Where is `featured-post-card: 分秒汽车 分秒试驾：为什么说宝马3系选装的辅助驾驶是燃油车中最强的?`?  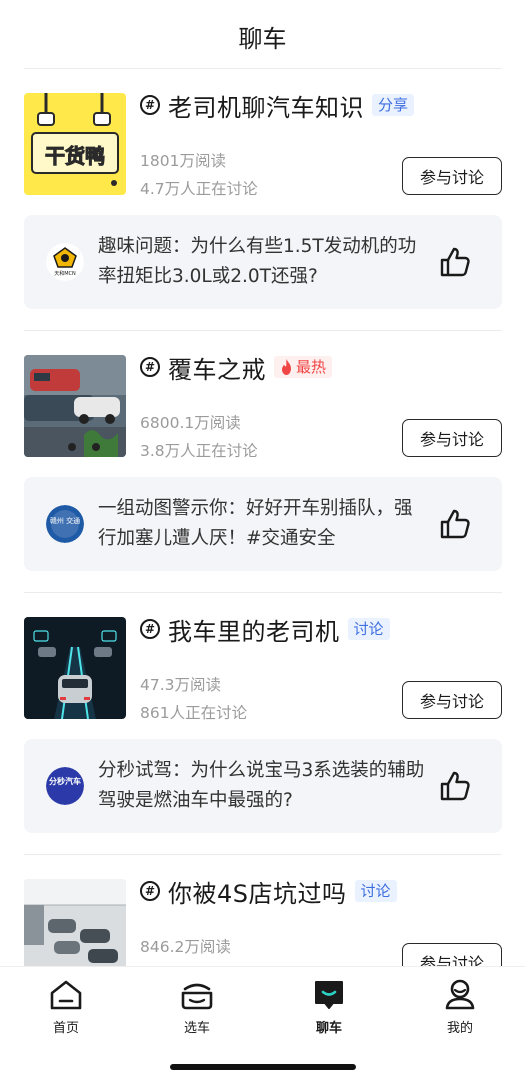 featured-post-card: 分秒汽车 分秒试驾：为什么说宝马3系选装的辅助驾驶是燃油车中最强的? is located at coordinates (263, 786).